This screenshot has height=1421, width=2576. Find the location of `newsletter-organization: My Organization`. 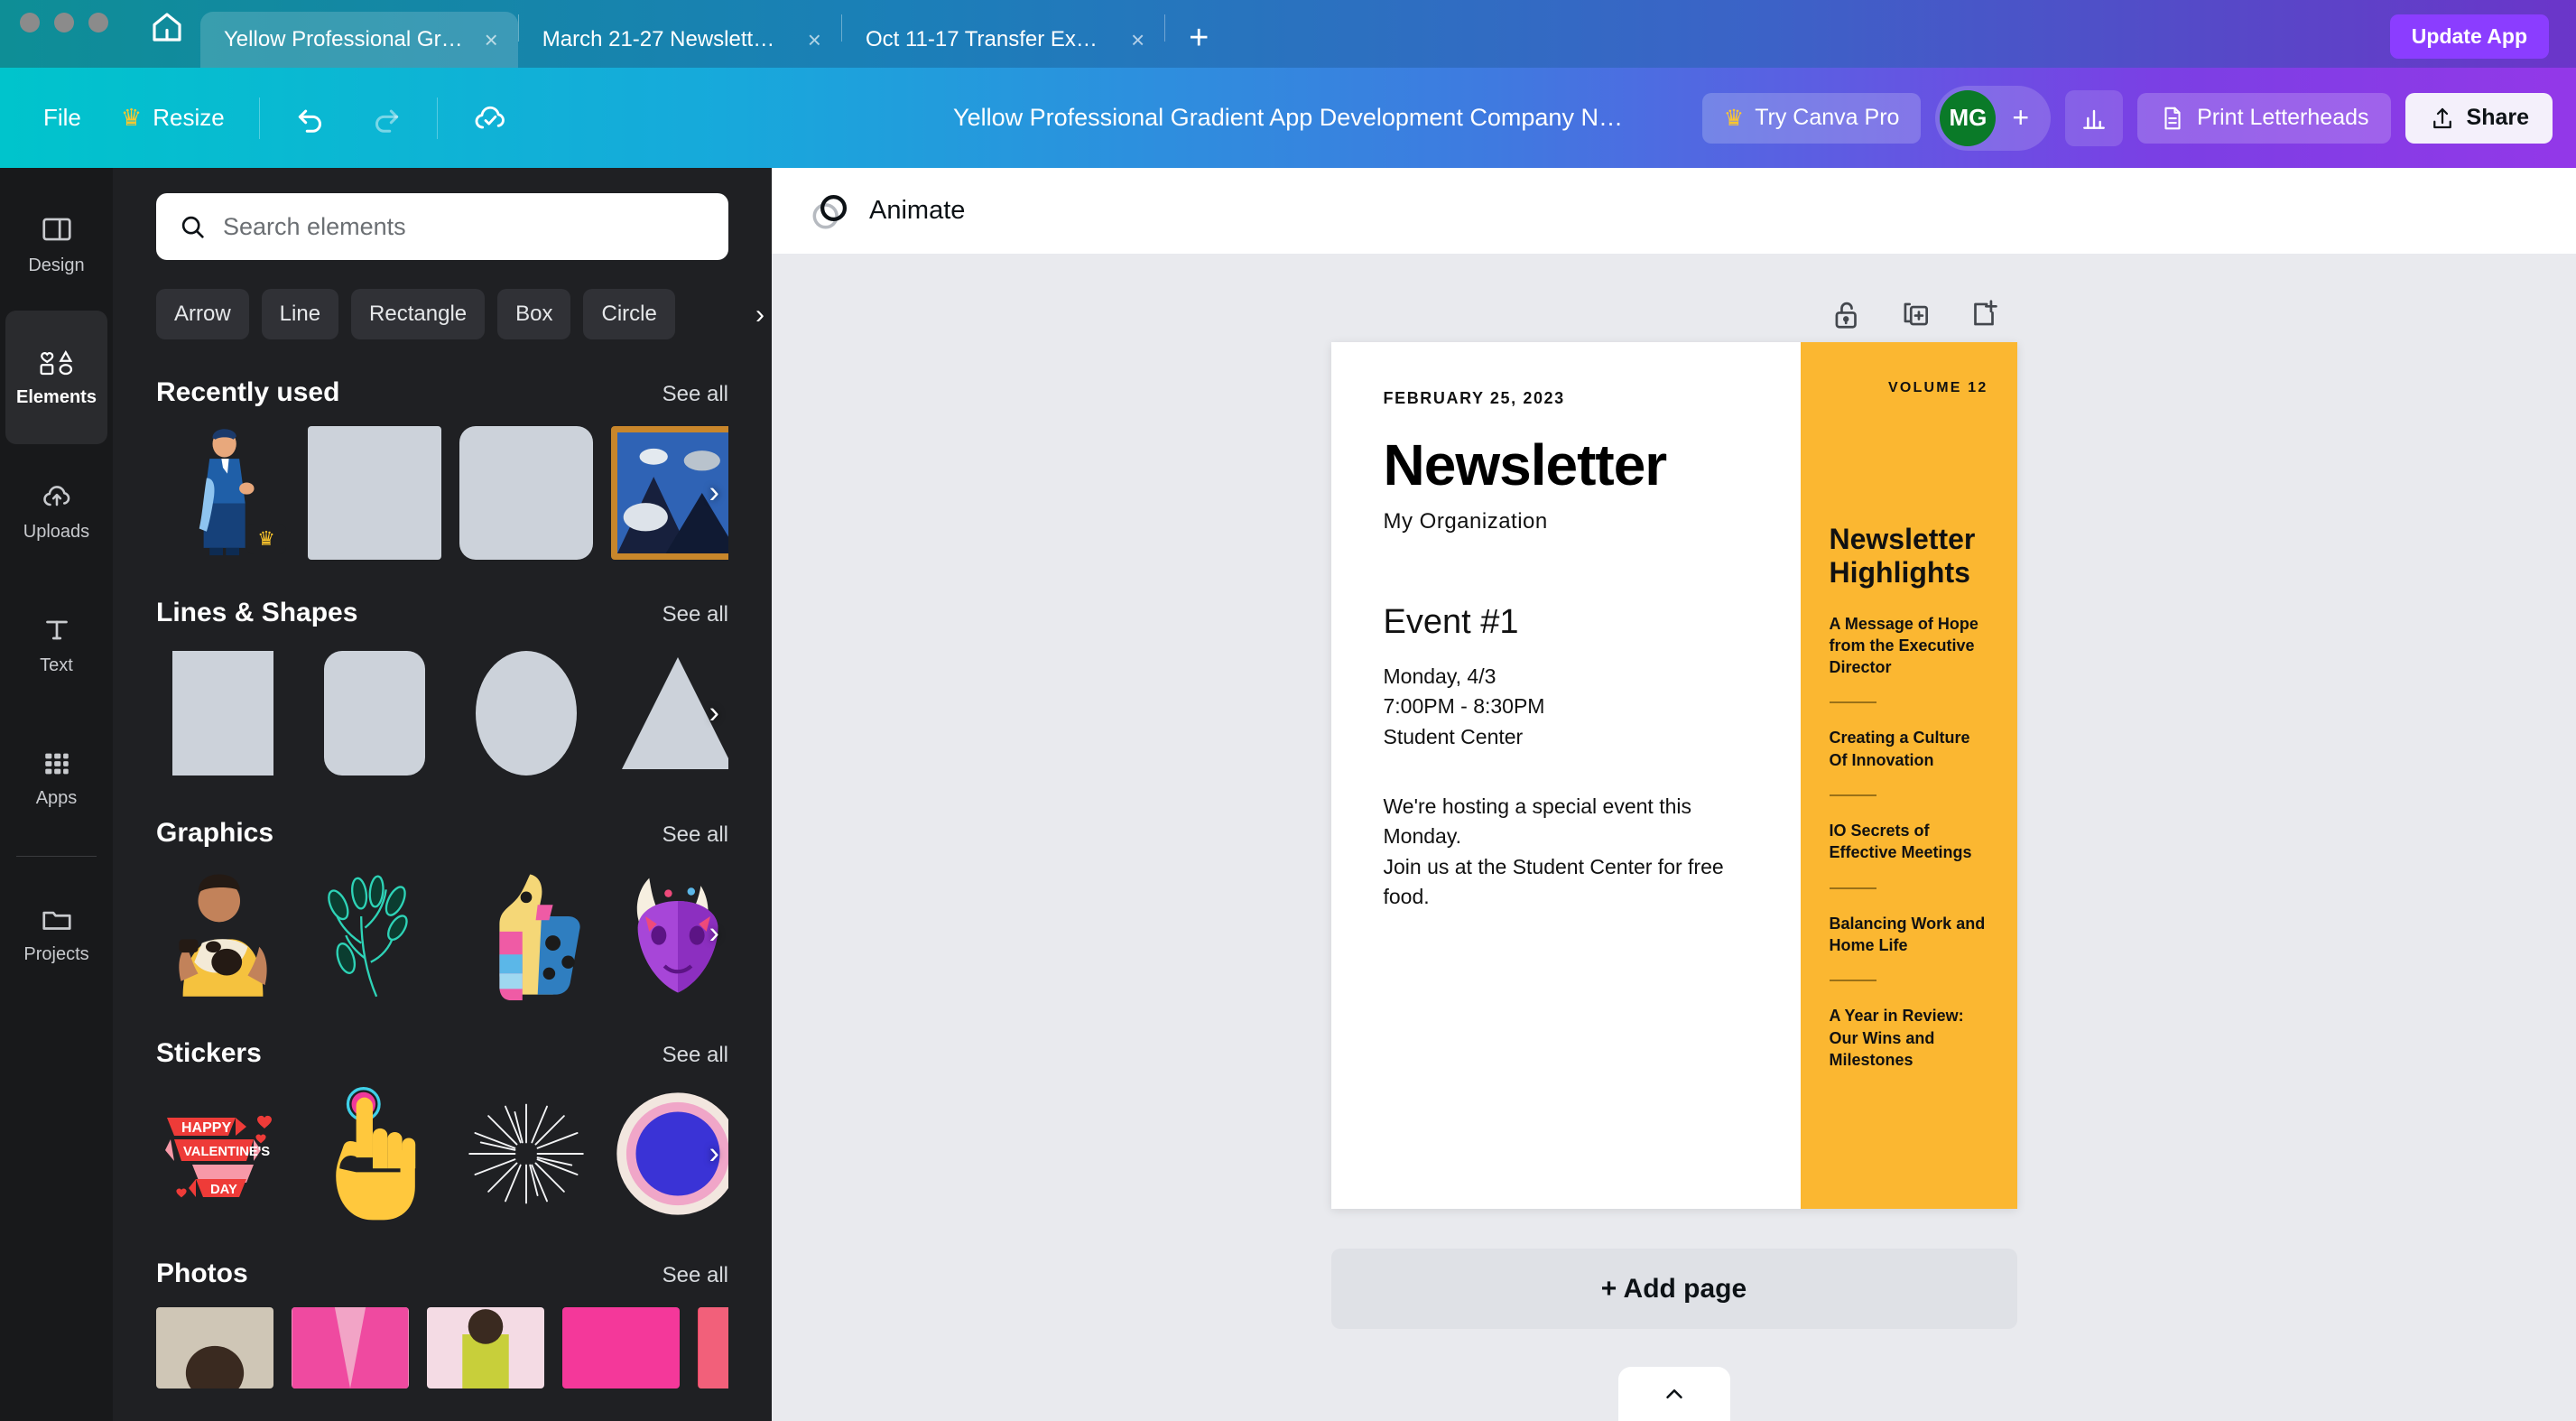

newsletter-organization: My Organization is located at coordinates (1566, 521).